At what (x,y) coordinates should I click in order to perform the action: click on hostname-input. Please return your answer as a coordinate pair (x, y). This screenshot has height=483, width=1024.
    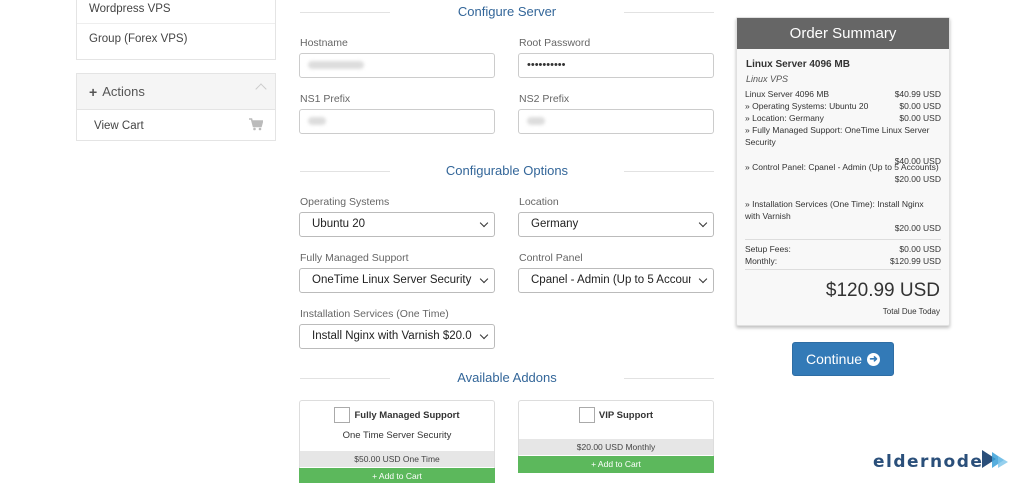
    Looking at the image, I should click on (397, 65).